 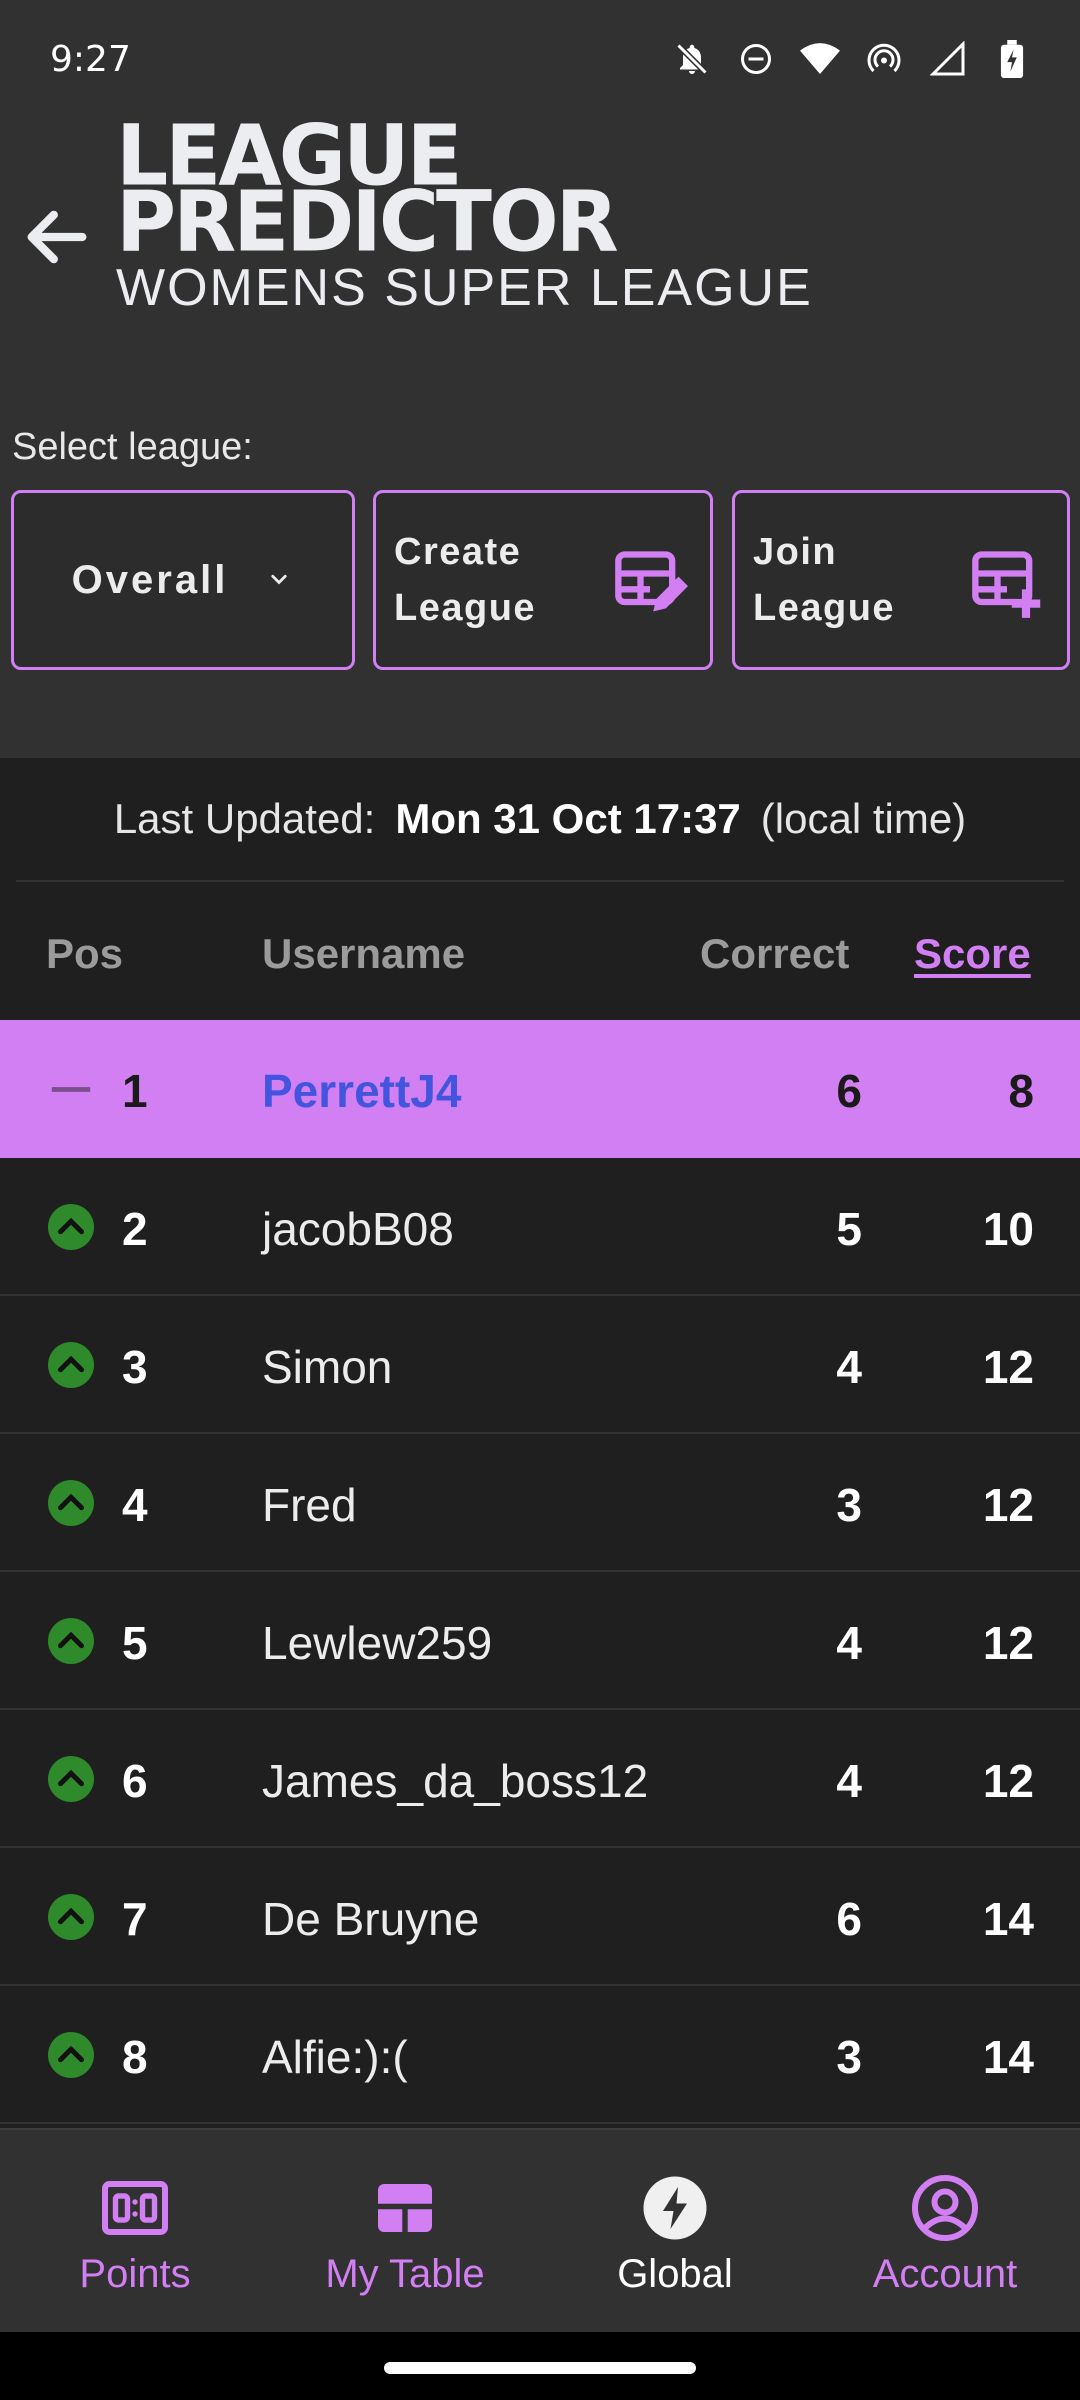 I want to click on row-correct: 5, so click(x=849, y=1229).